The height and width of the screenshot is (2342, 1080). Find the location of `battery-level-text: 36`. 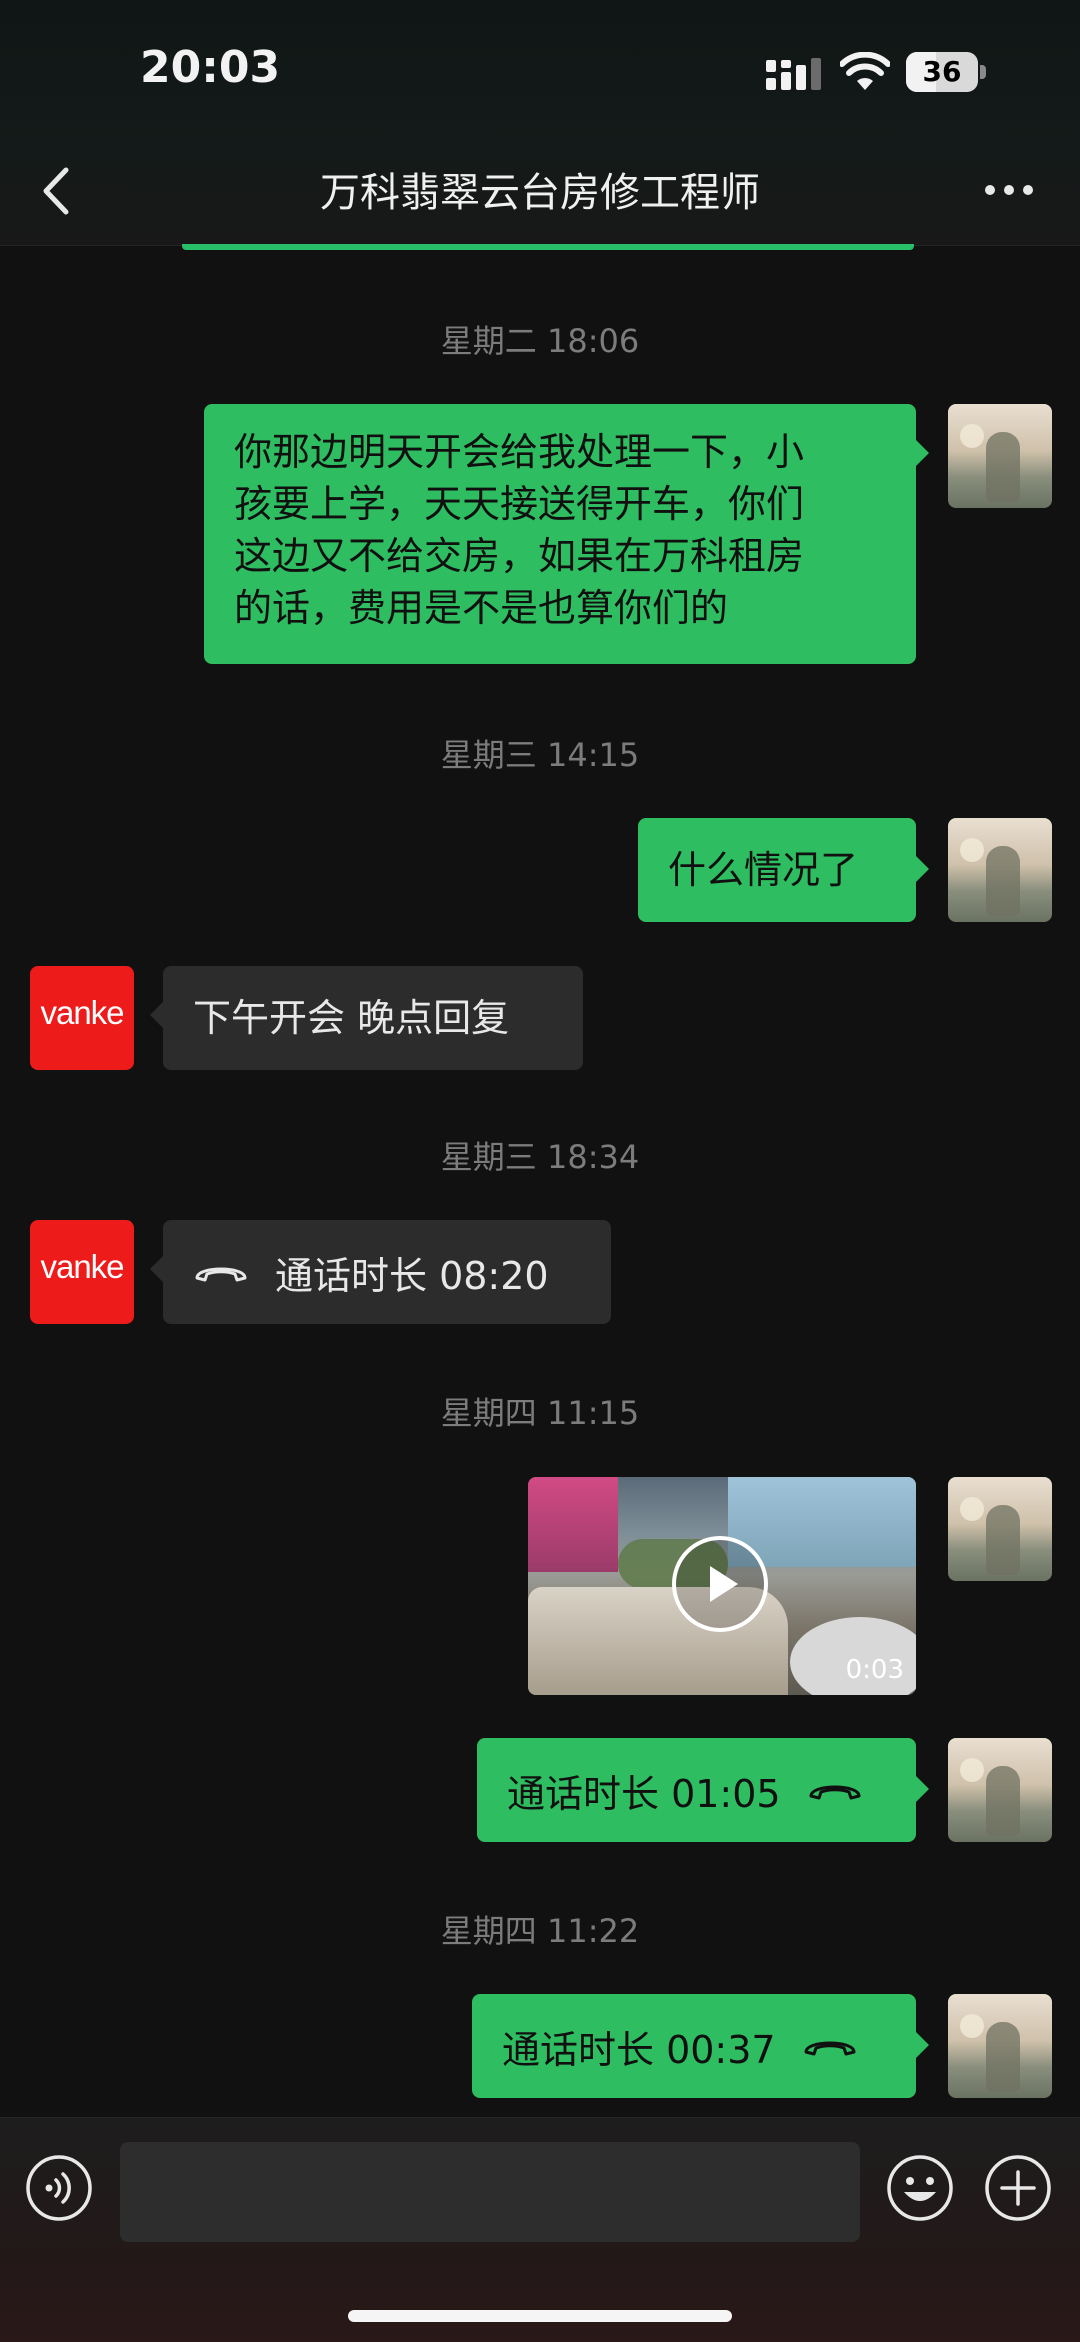

battery-level-text: 36 is located at coordinates (942, 71).